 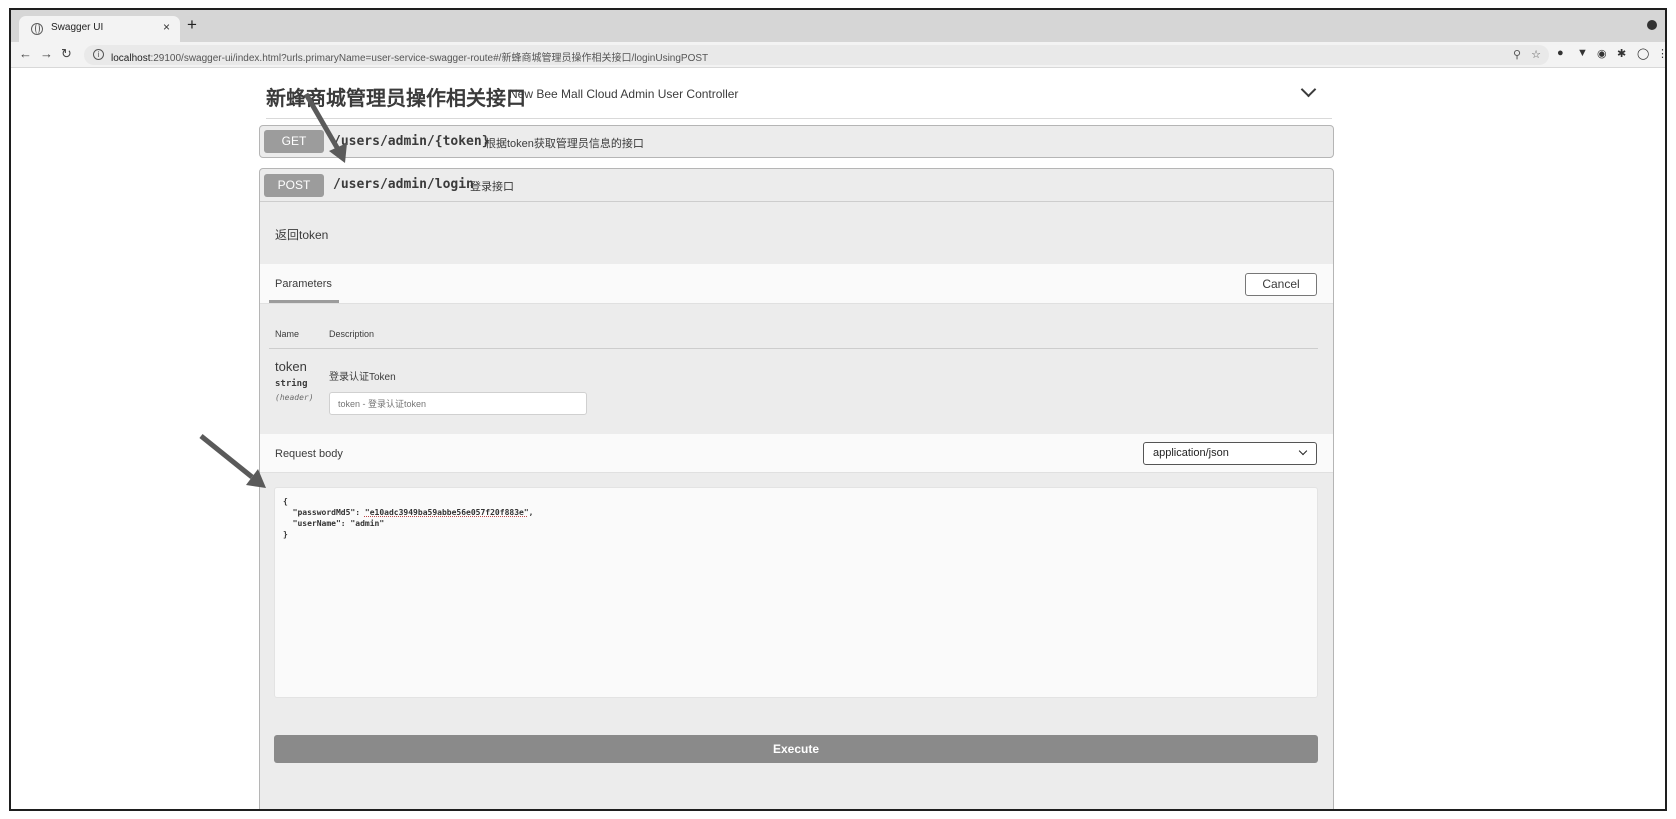 I want to click on extension-icon-1: ●, so click(x=1560, y=53).